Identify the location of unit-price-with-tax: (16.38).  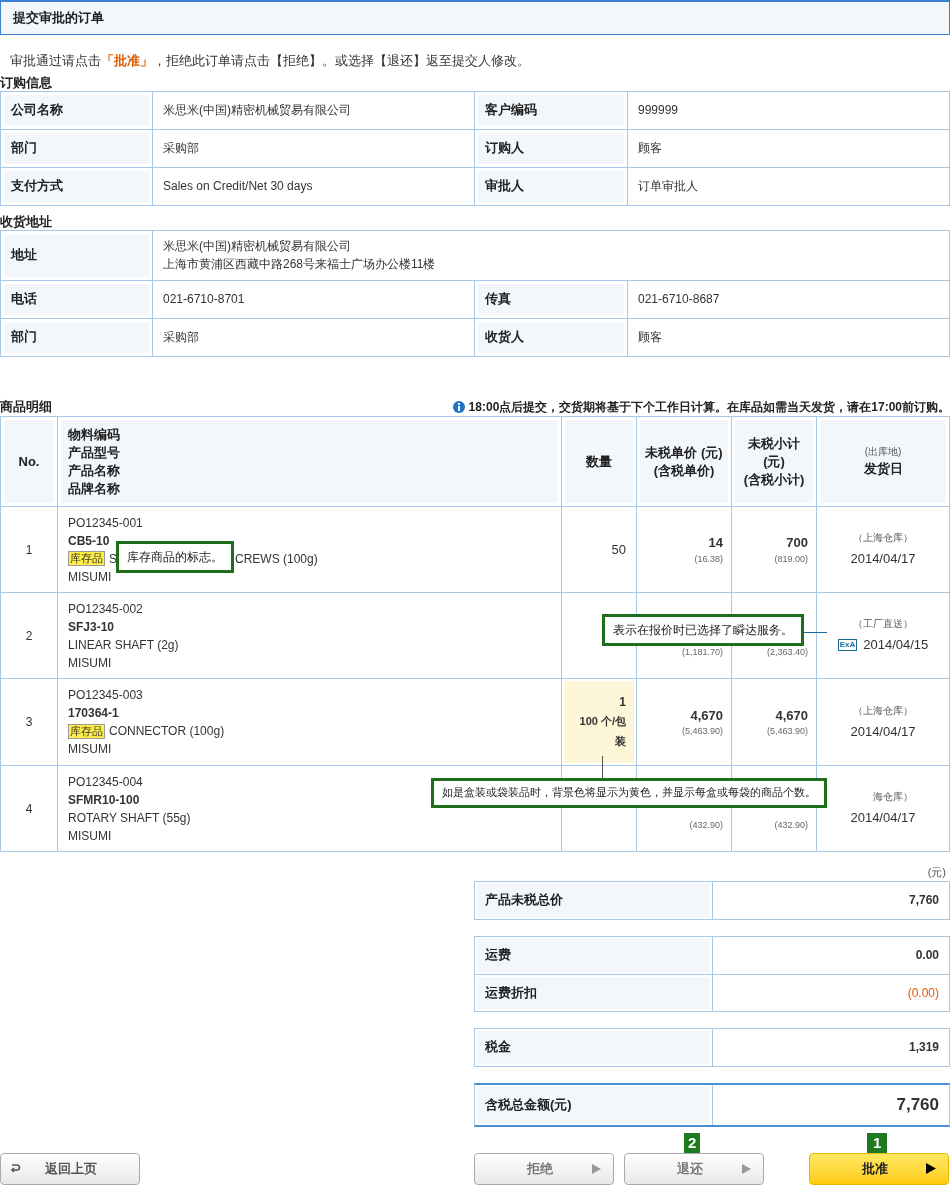
(708, 559).